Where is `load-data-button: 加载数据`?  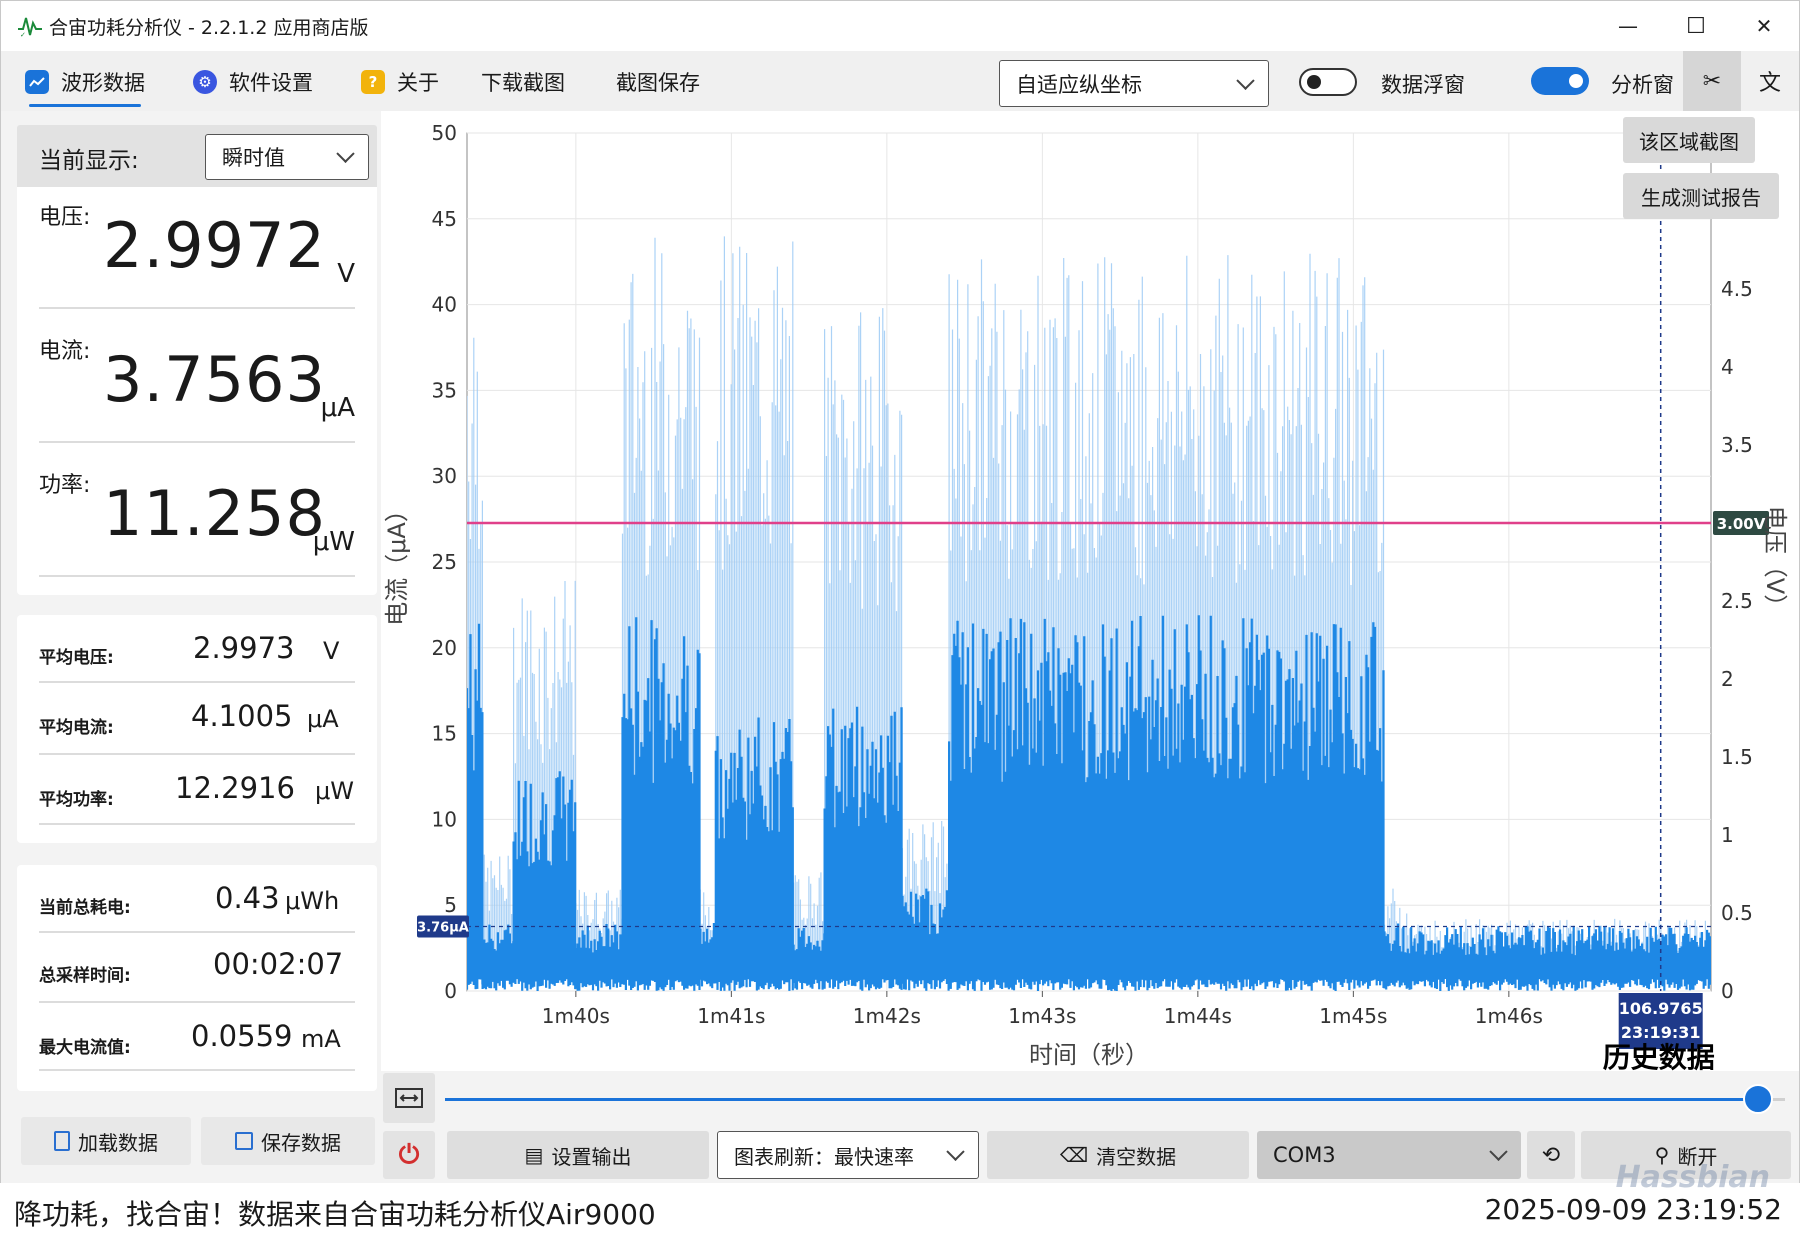
load-data-button: 加载数据 is located at coordinates (106, 1141).